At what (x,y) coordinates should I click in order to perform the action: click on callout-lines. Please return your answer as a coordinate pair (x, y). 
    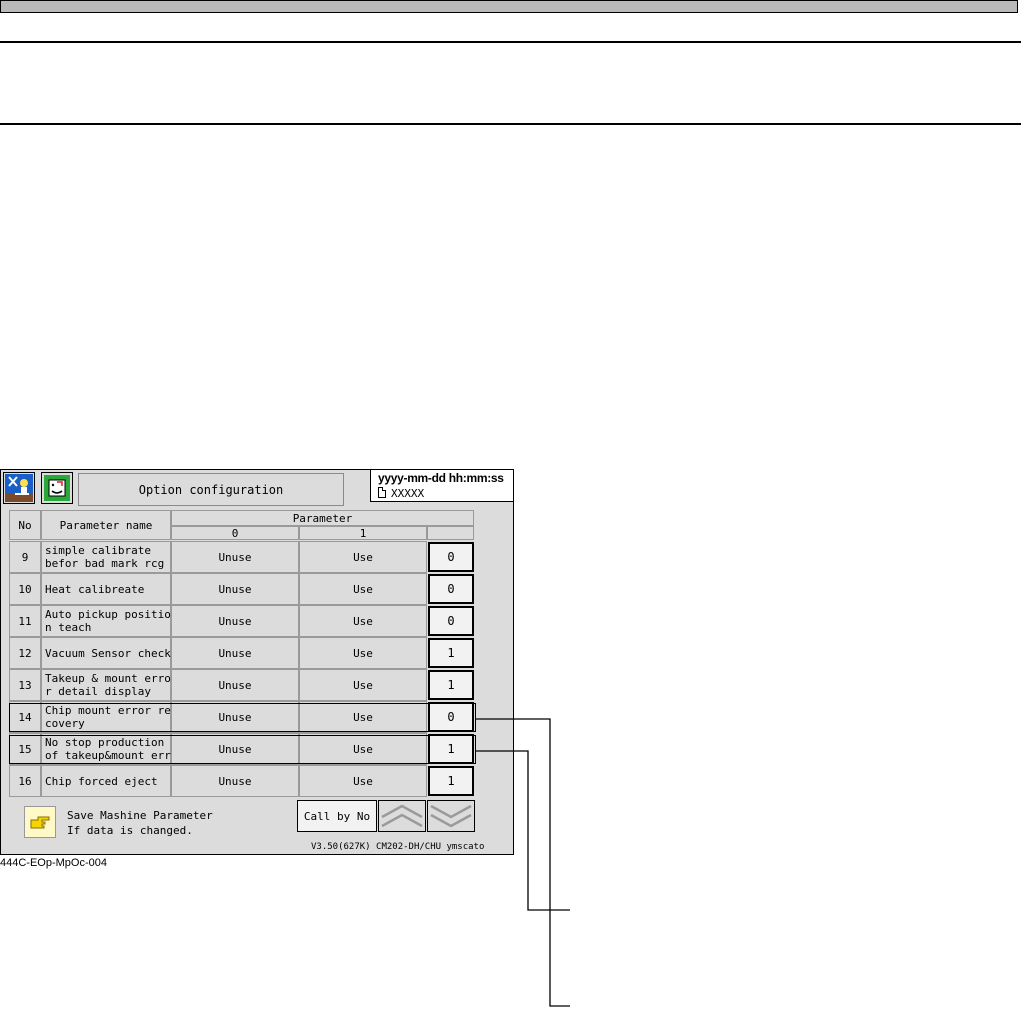
    Looking at the image, I should click on (522, 862).